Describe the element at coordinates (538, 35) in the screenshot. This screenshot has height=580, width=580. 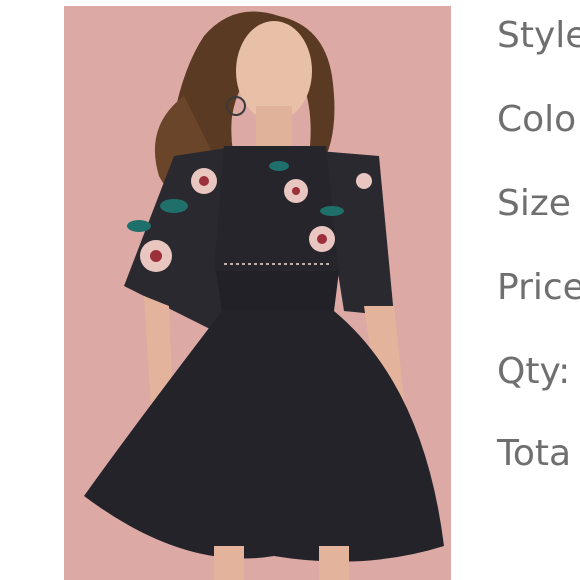
I see `style-label: Style` at that location.